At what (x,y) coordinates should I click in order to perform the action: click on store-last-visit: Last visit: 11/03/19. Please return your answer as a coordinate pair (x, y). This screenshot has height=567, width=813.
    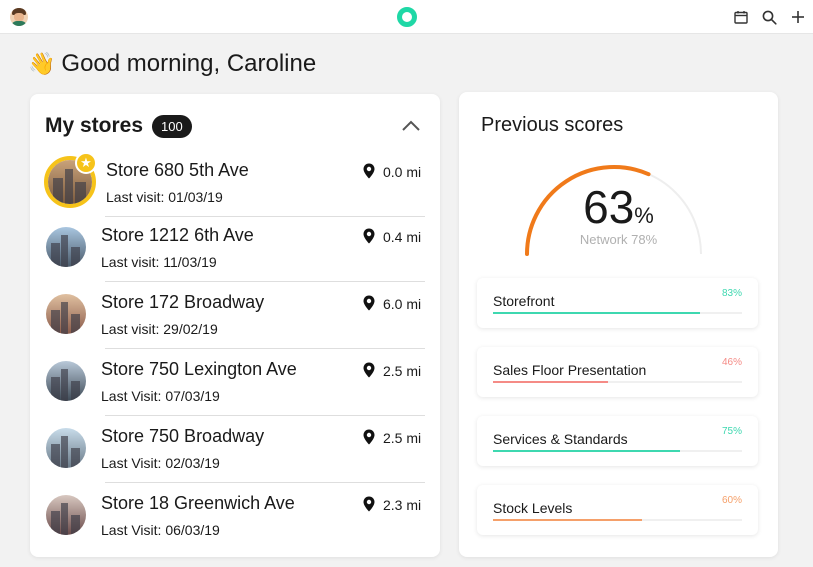
    Looking at the image, I should click on (159, 262).